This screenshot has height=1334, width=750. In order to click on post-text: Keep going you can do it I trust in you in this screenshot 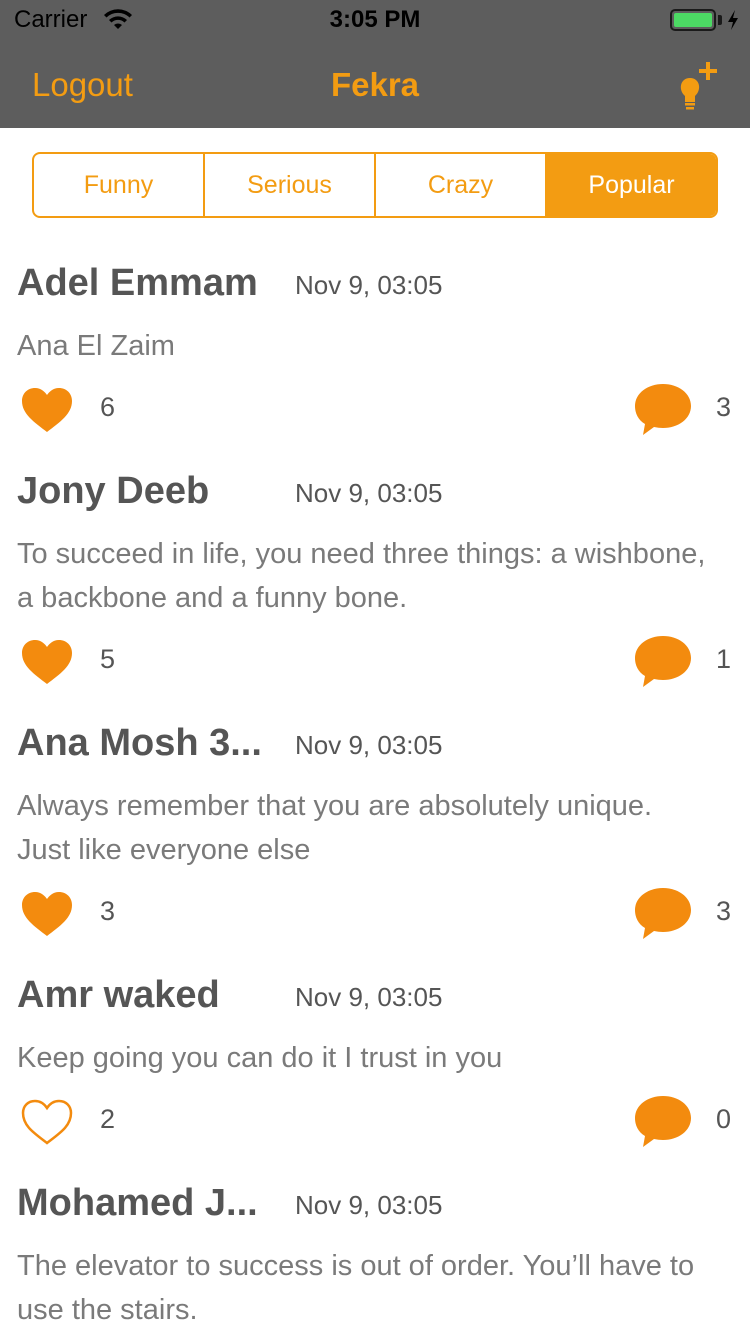, I will do `click(260, 1058)`.